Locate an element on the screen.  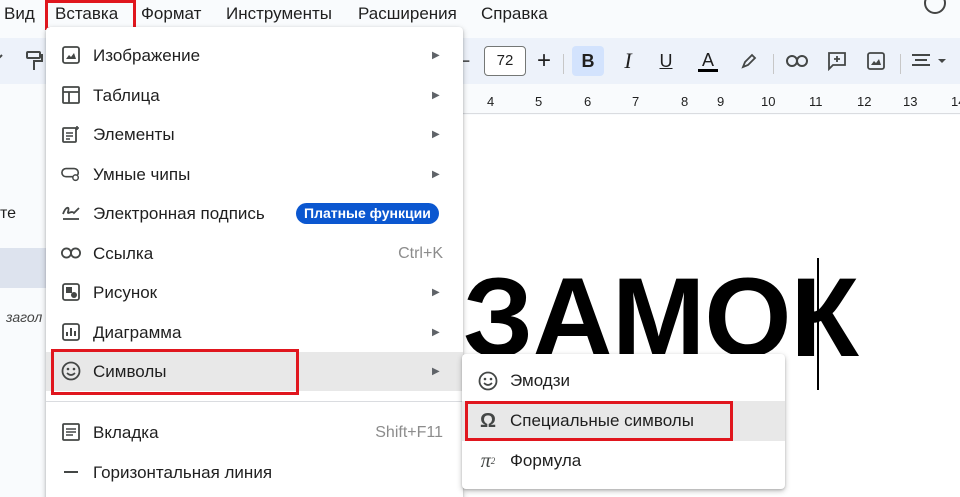
menu-view: Вид is located at coordinates (19, 14).